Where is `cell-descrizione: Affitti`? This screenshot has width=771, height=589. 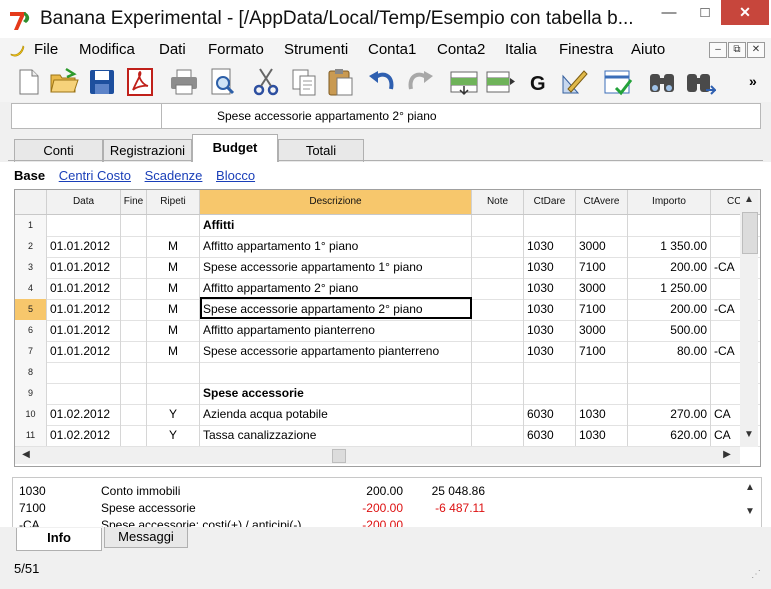 cell-descrizione: Affitti is located at coordinates (336, 225).